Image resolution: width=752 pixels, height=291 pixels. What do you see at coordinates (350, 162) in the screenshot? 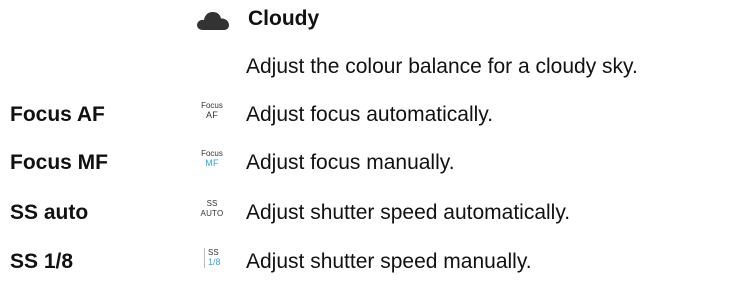
I see `description-focus-mf: Adjust focus manually.` at bounding box center [350, 162].